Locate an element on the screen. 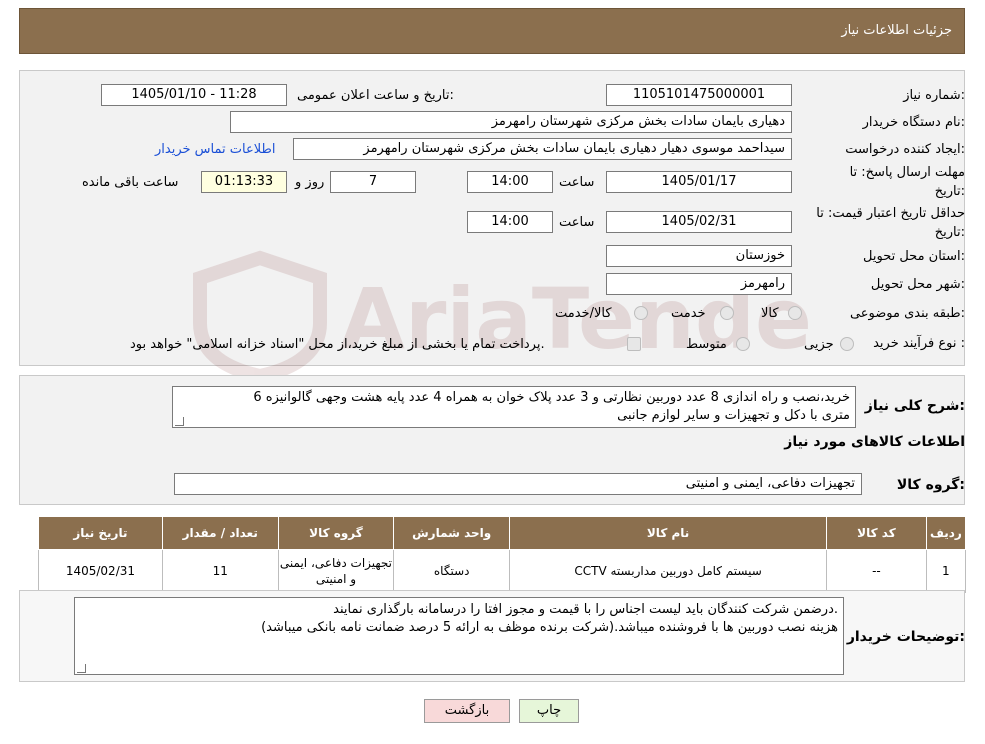 This screenshot has width=985, height=744. print-button: چاپ is located at coordinates (549, 711).